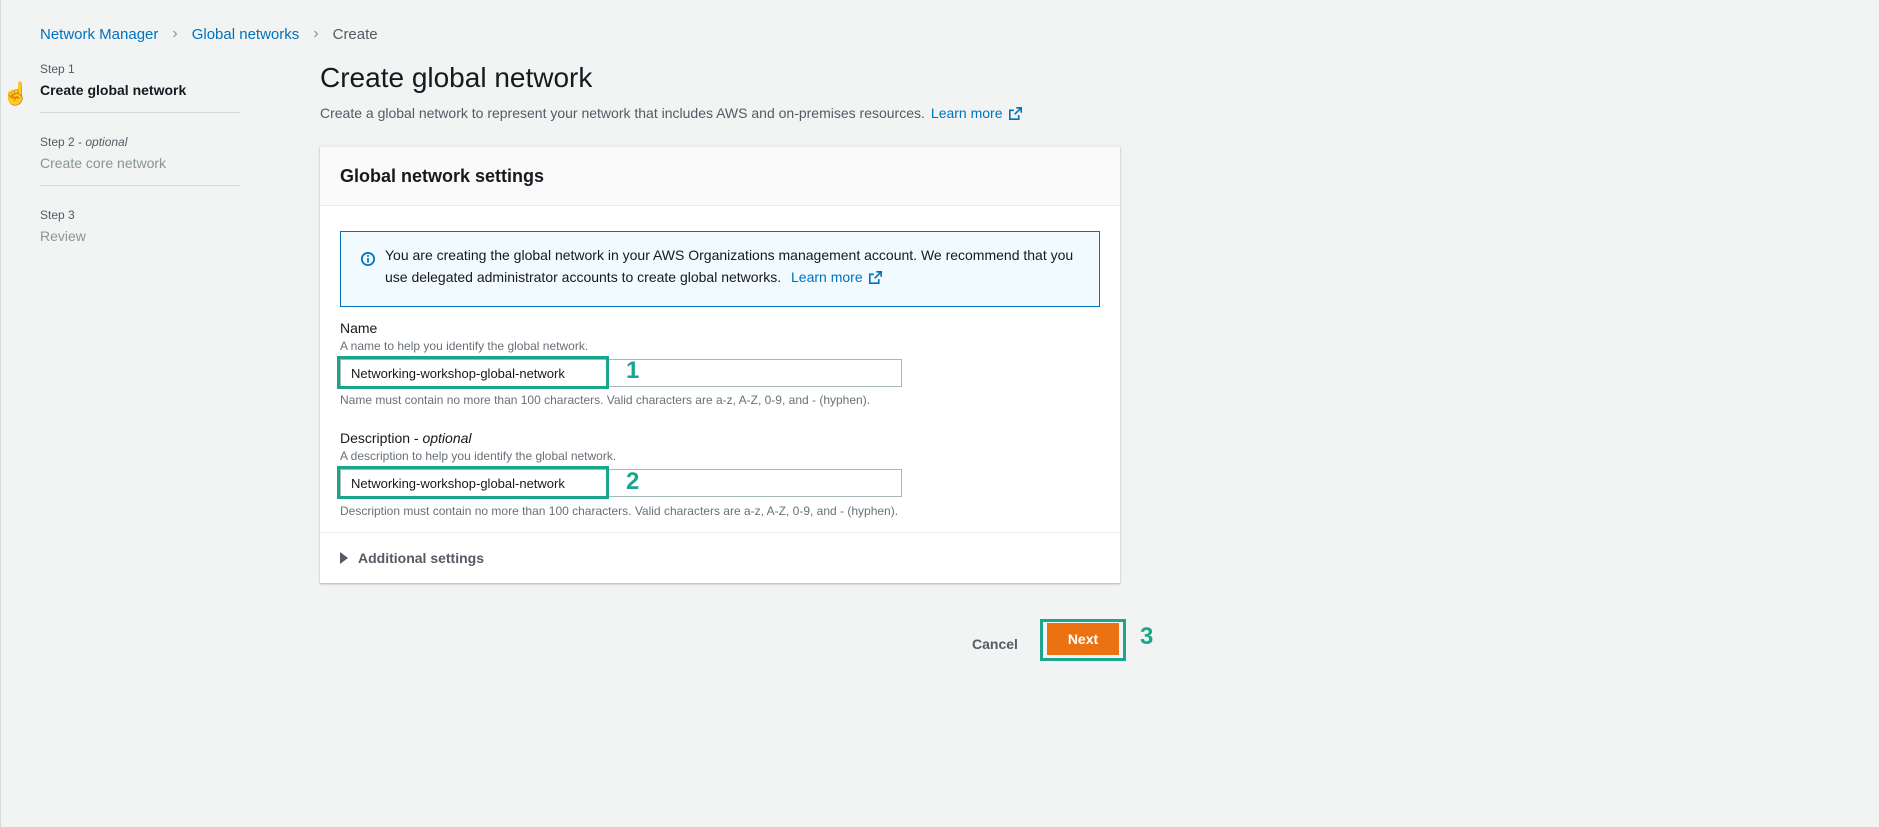 The width and height of the screenshot is (1879, 827). Describe the element at coordinates (456, 77) in the screenshot. I see `page-title: Create global network` at that location.